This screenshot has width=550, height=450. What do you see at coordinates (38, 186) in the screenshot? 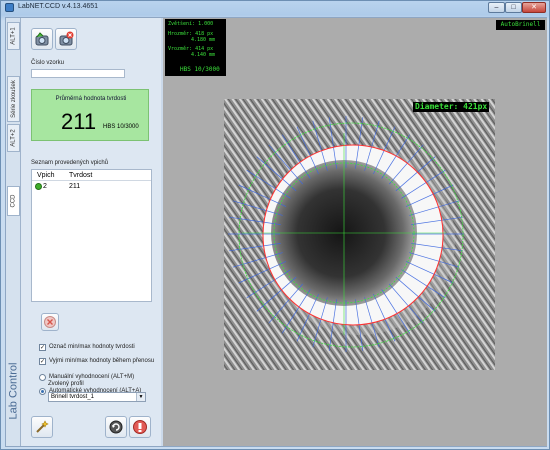
I see `status-ok-icon` at bounding box center [38, 186].